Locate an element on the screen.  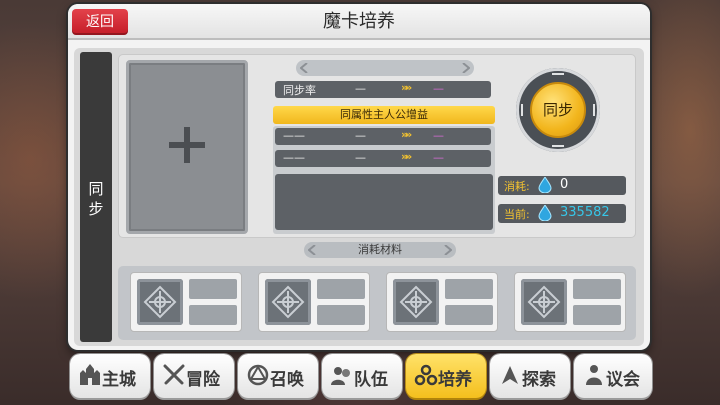
sync-rate-current: — is located at coordinates (360, 88).